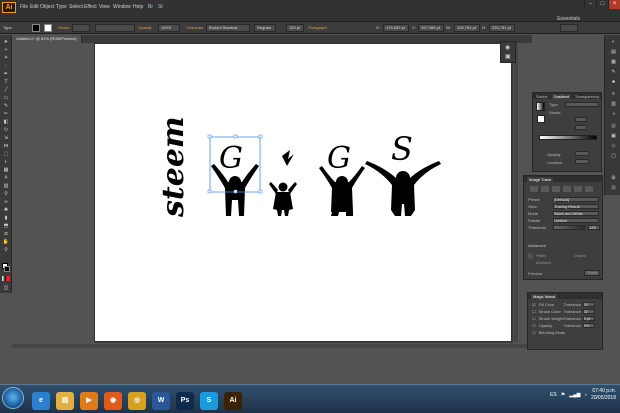 The width and height of the screenshot is (620, 413). What do you see at coordinates (545, 189) in the screenshot?
I see `high-color-icon` at bounding box center [545, 189].